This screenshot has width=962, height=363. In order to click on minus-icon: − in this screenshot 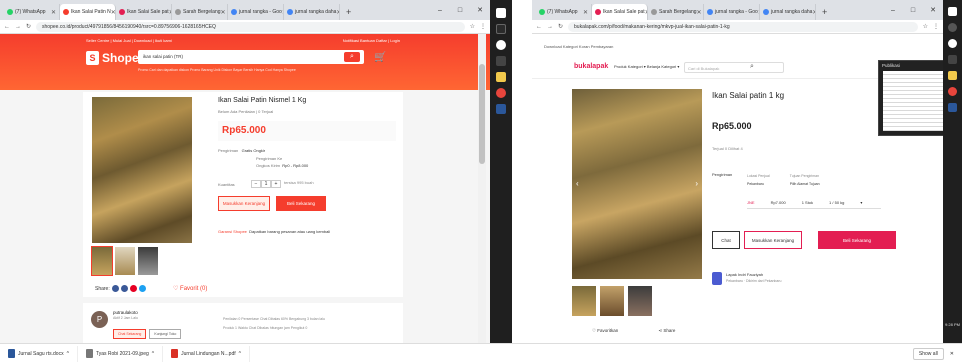, I will do `click(256, 184)`.